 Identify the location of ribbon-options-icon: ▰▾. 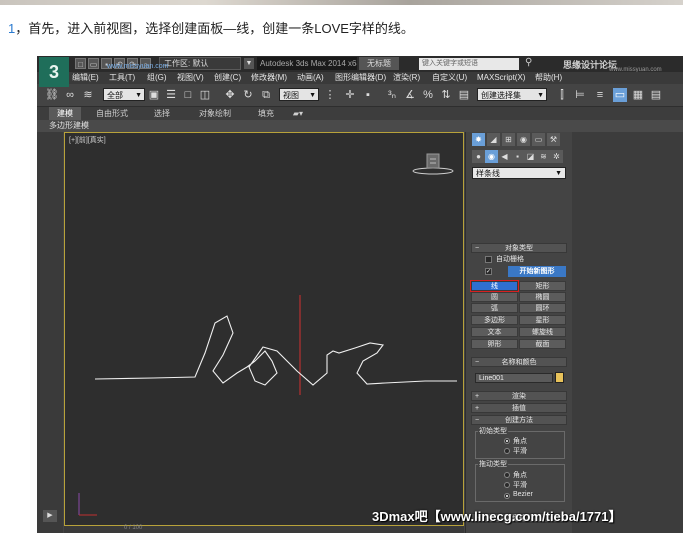
(298, 113).